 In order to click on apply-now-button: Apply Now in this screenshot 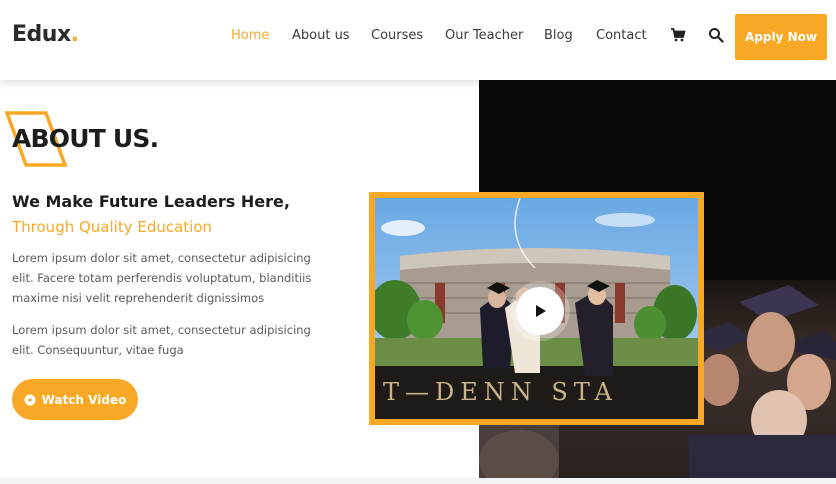, I will do `click(781, 37)`.